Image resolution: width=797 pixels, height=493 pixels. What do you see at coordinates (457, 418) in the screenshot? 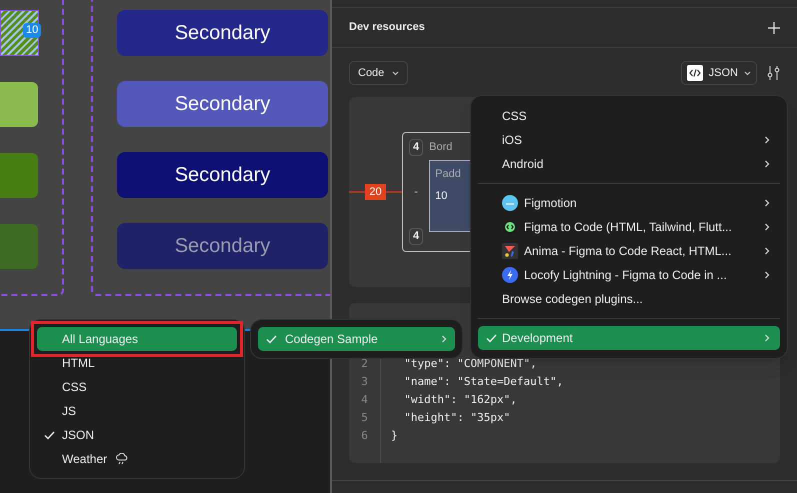
I see `code-line: "height": "35px"` at bounding box center [457, 418].